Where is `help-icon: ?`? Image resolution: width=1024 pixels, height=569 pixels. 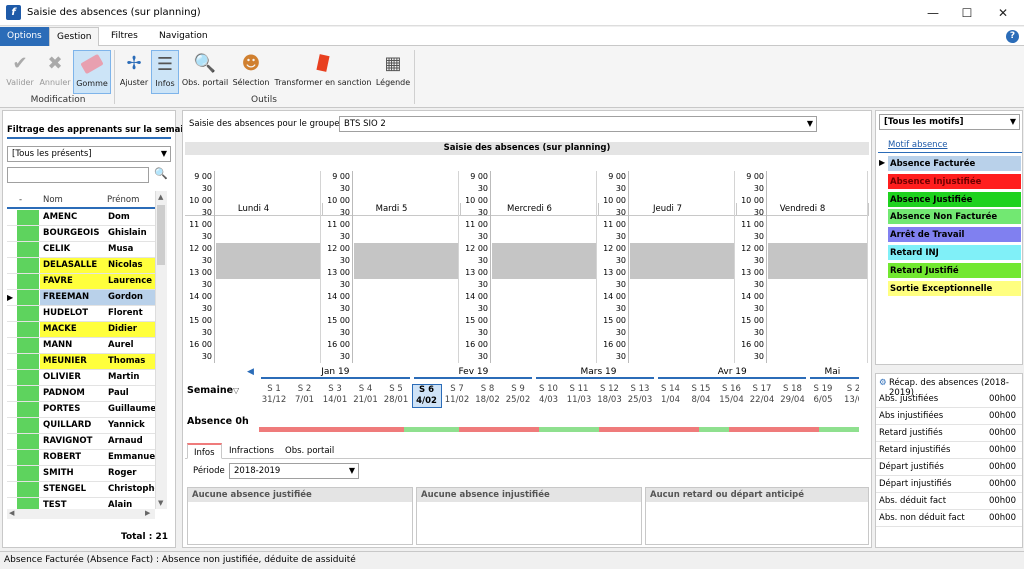
help-icon: ? is located at coordinates (1012, 36).